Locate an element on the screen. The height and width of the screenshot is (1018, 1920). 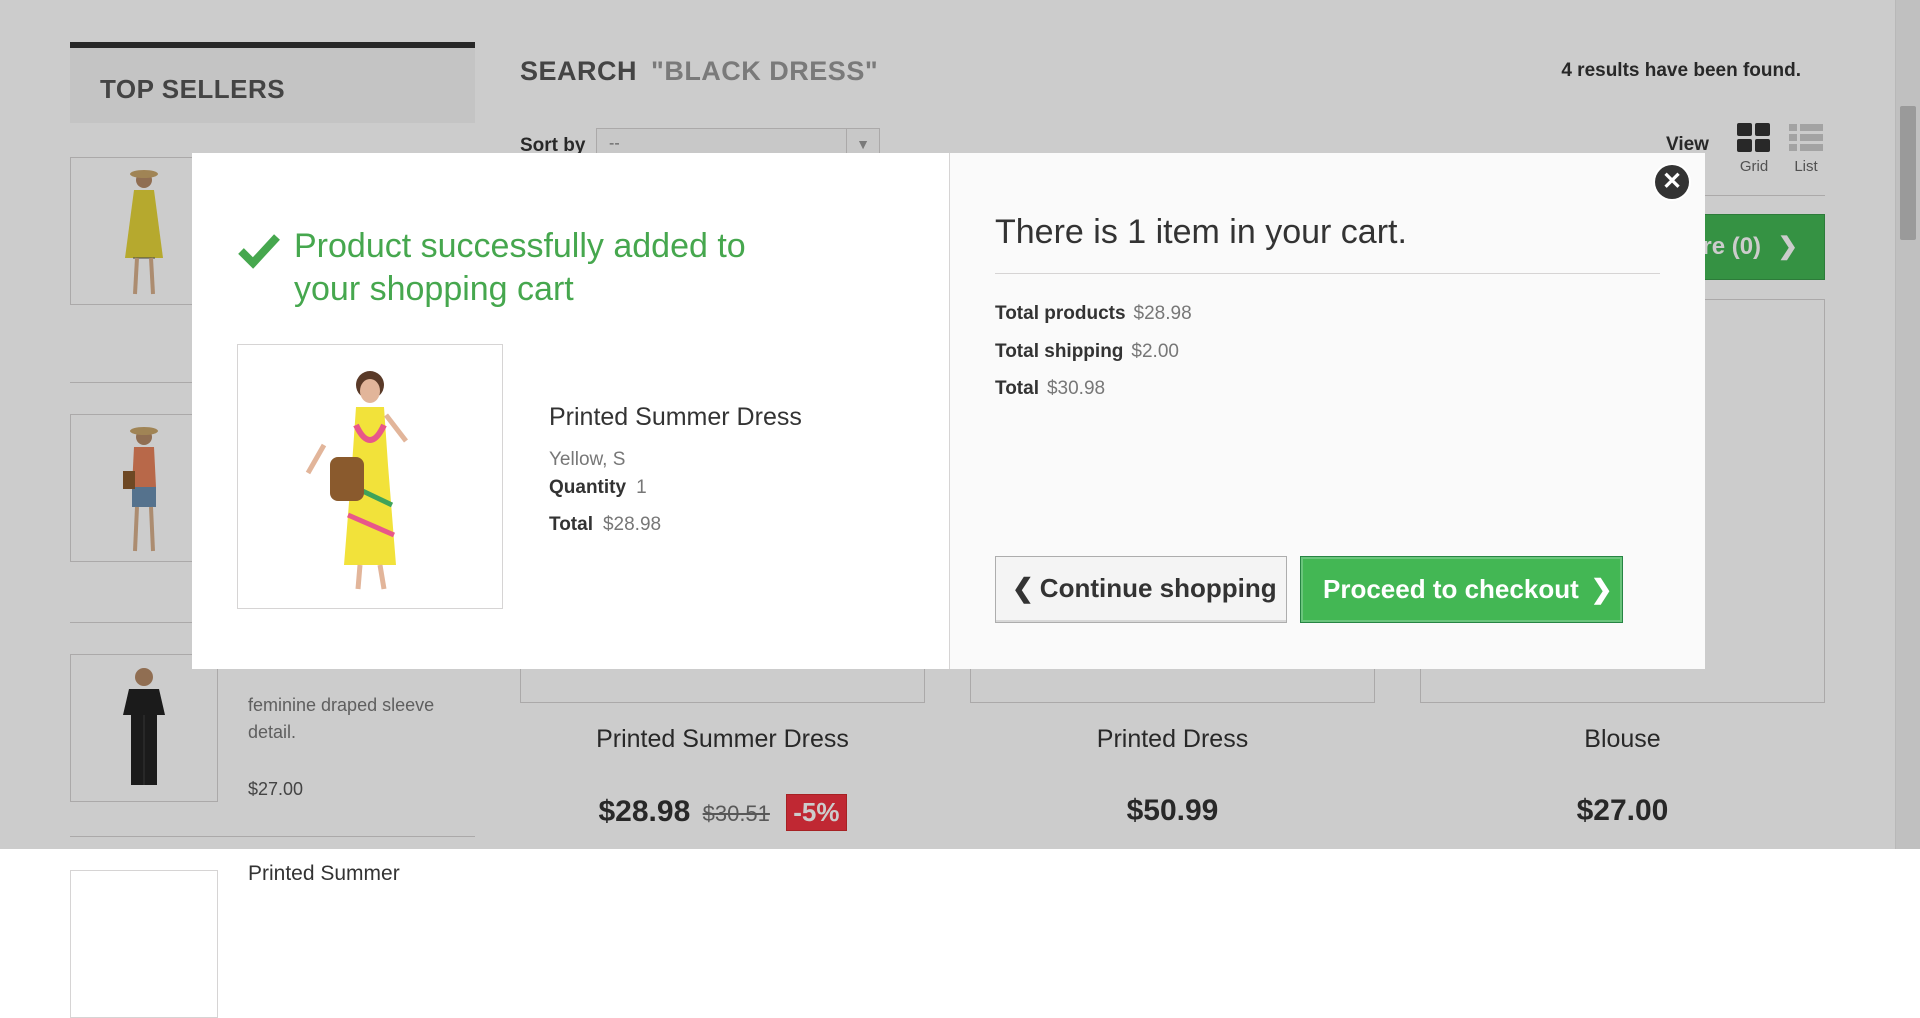
total-shipping-row: Total shipping $2.00 is located at coordinates (1087, 352).